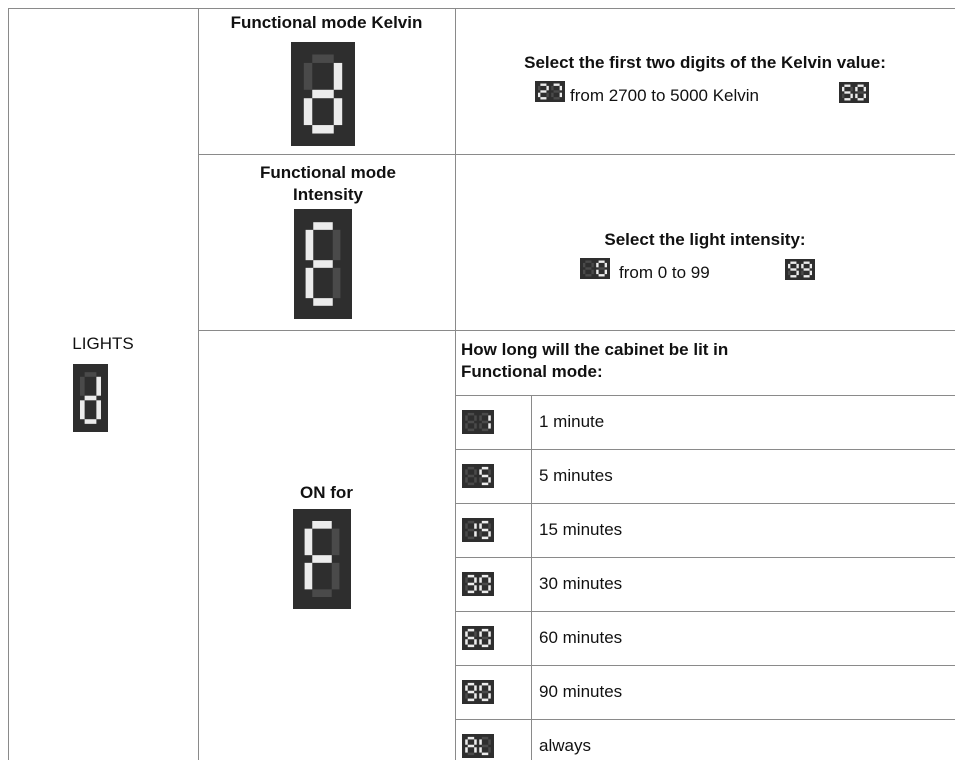  Describe the element at coordinates (323, 264) in the screenshot. I see `intensity-seven-segment-display` at that location.